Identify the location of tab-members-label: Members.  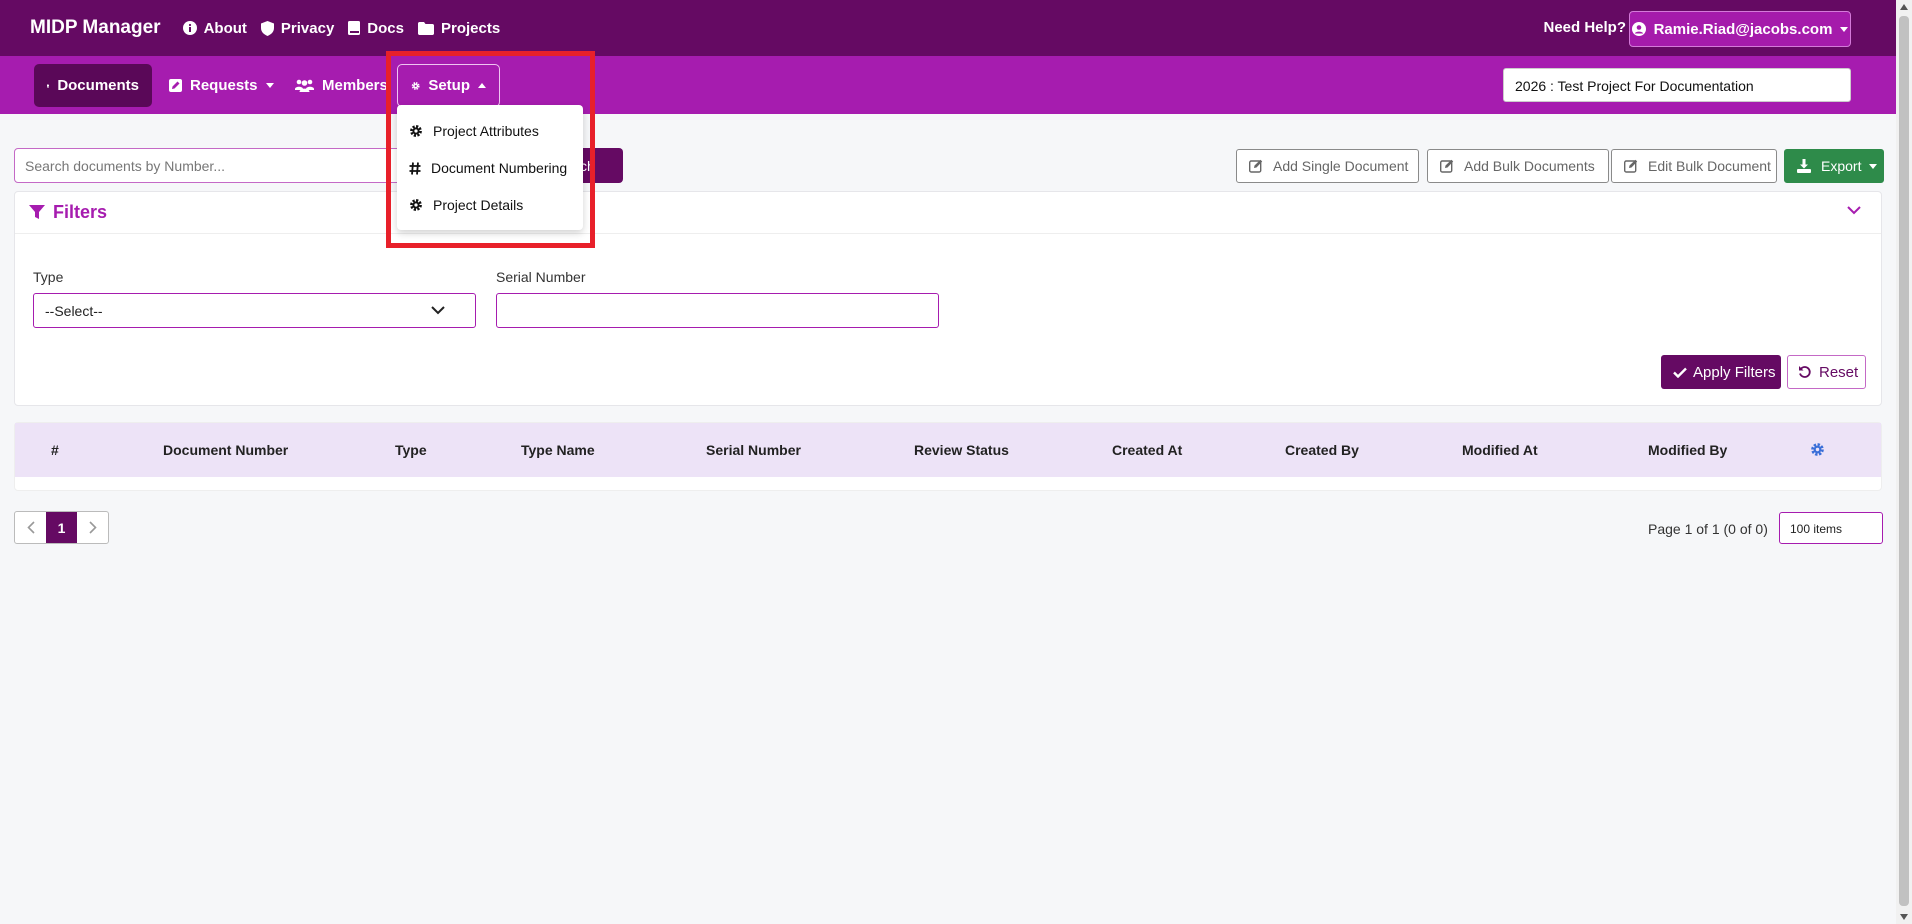
(355, 85).